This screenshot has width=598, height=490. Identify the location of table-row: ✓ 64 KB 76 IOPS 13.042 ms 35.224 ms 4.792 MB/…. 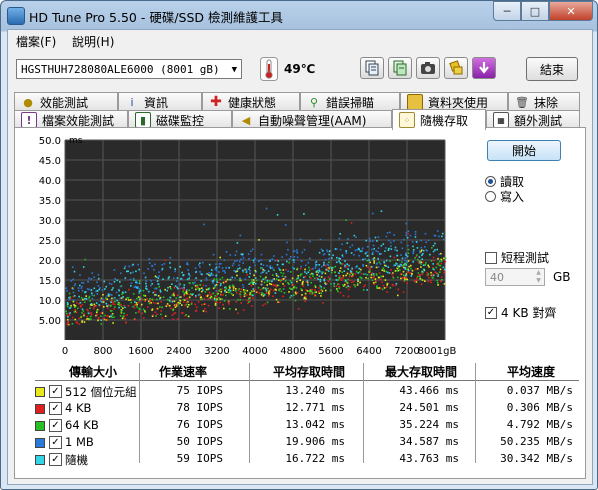
(310, 425).